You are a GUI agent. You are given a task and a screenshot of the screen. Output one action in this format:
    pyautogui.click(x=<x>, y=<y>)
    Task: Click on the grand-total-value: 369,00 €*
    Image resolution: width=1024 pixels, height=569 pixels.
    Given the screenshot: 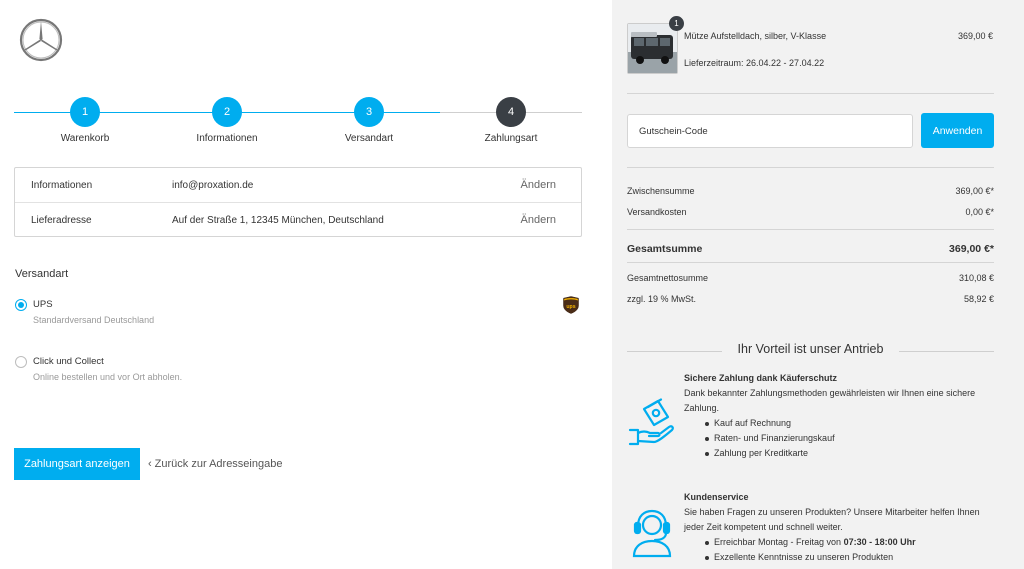 What is the action you would take?
    pyautogui.click(x=971, y=249)
    